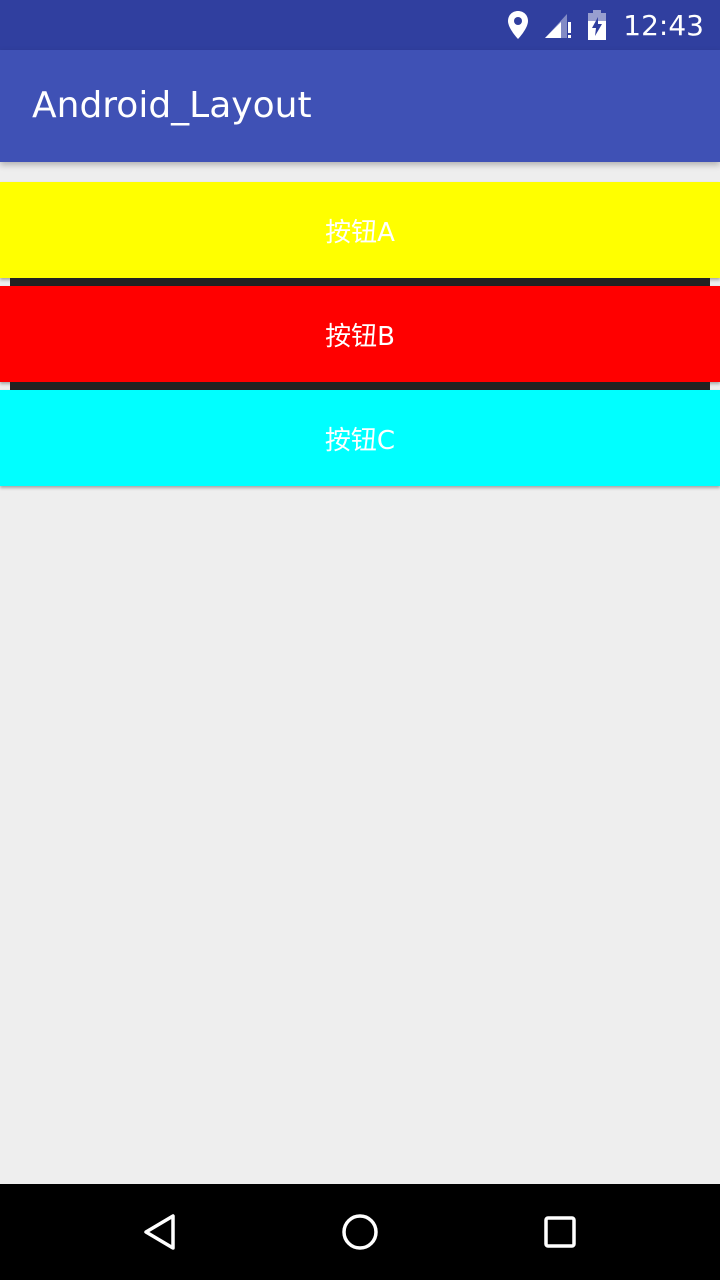 This screenshot has height=1280, width=720. What do you see at coordinates (663, 25) in the screenshot?
I see `clock-time: 12:43` at bounding box center [663, 25].